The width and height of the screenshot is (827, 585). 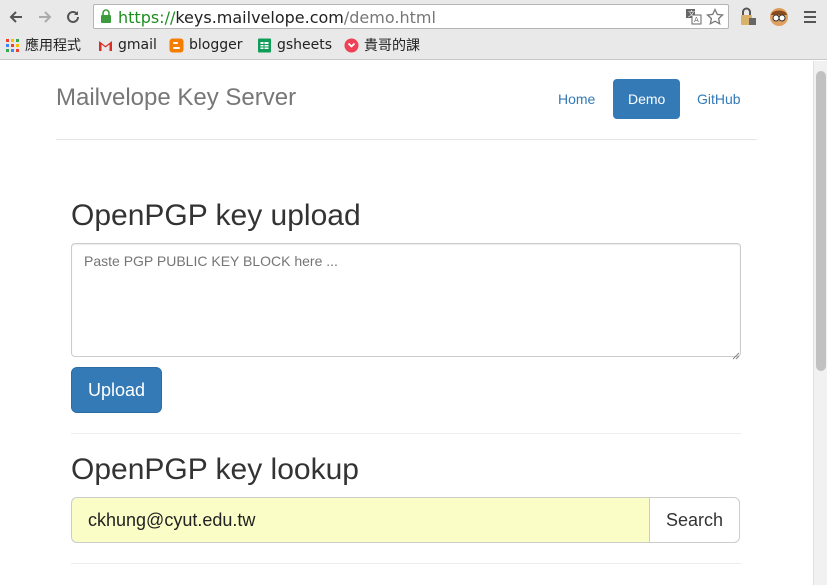 I want to click on arrow-right-icon, so click(x=45, y=17).